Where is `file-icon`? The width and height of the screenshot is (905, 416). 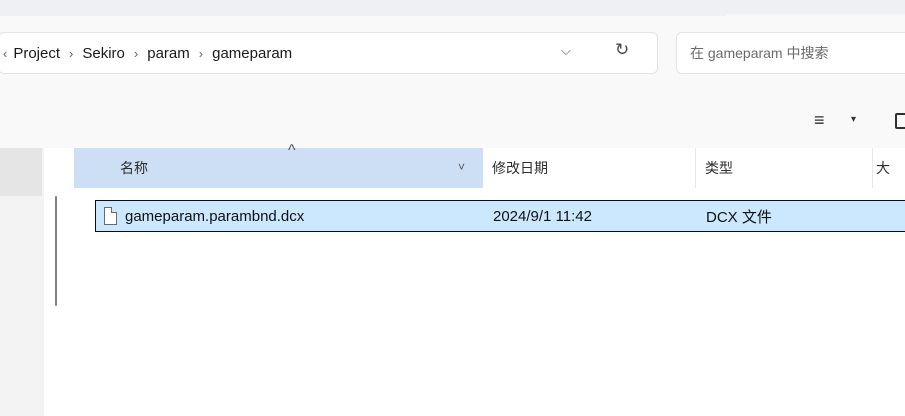
file-icon is located at coordinates (110, 216).